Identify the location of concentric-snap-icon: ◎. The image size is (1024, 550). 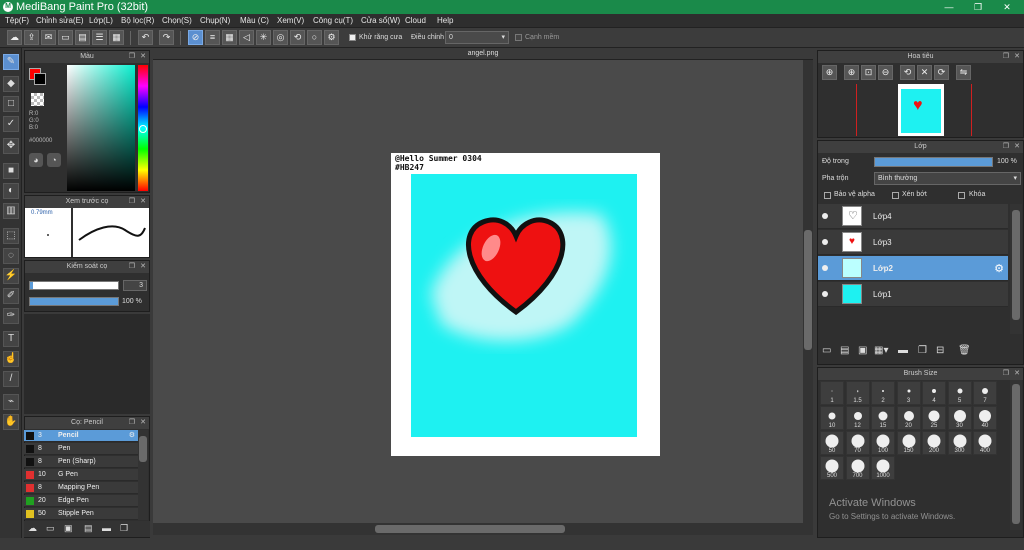
(280, 37).